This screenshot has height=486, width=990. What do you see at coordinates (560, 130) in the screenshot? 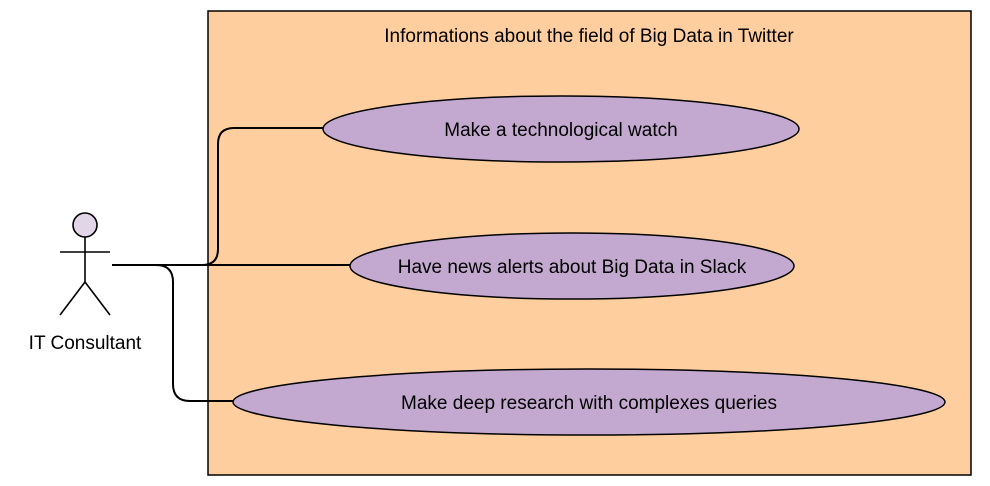
I see `use-case-label: Make a technological watch` at bounding box center [560, 130].